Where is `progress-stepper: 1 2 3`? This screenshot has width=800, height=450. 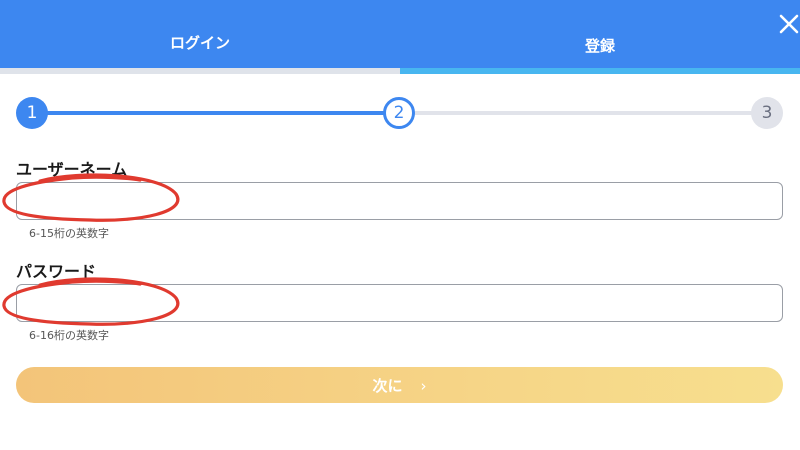
progress-stepper: 1 2 3 is located at coordinates (400, 114).